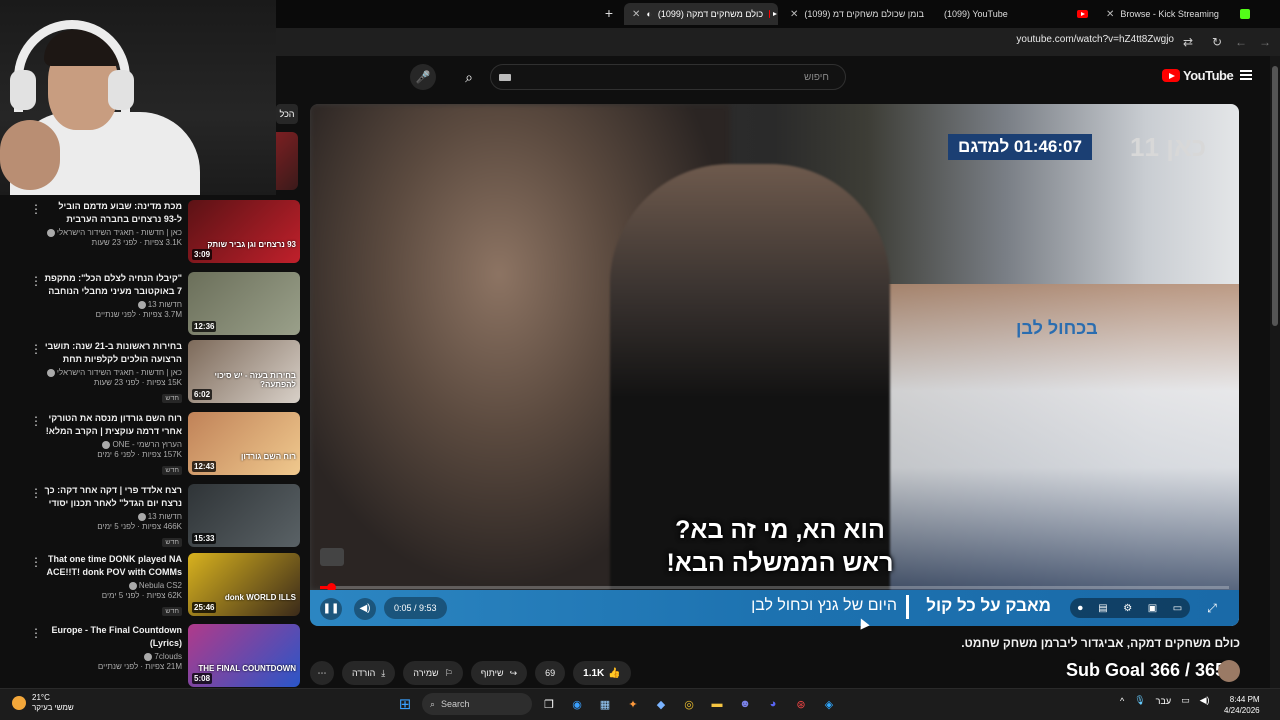 This screenshot has height=720, width=1280. I want to click on pause-icon: ❚❚, so click(331, 609).